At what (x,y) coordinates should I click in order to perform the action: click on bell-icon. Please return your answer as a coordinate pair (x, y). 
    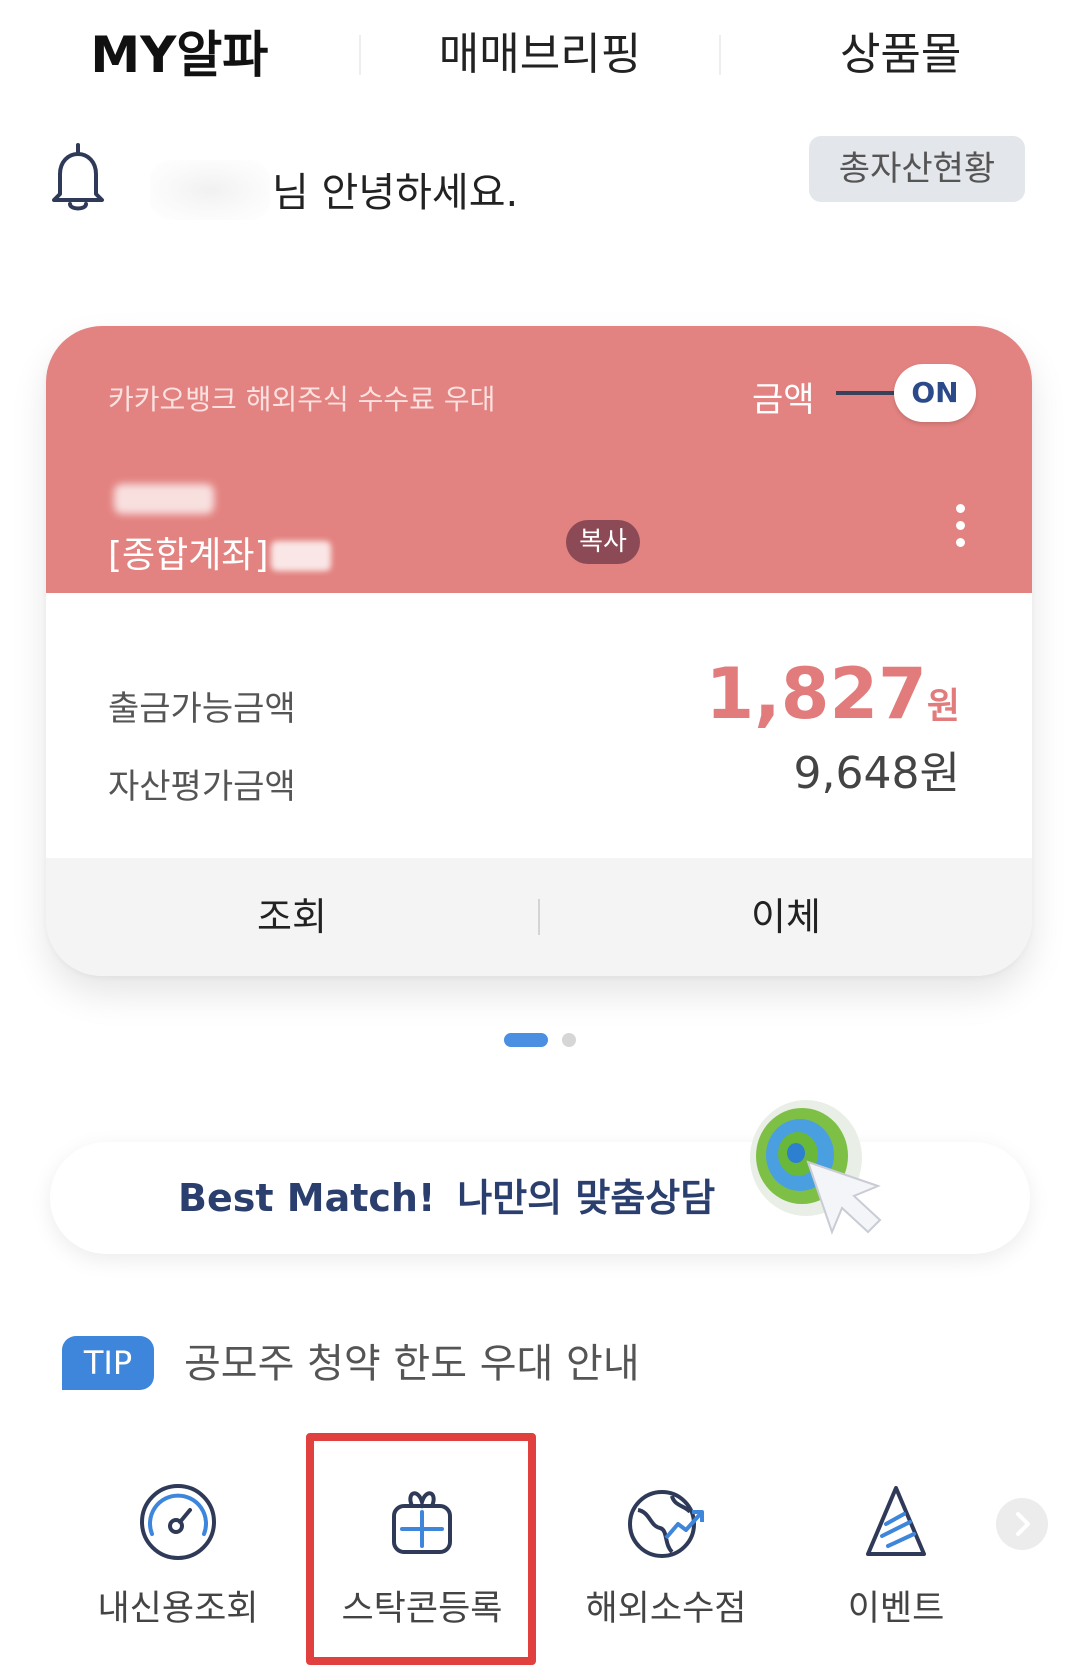
    Looking at the image, I should click on (78, 178).